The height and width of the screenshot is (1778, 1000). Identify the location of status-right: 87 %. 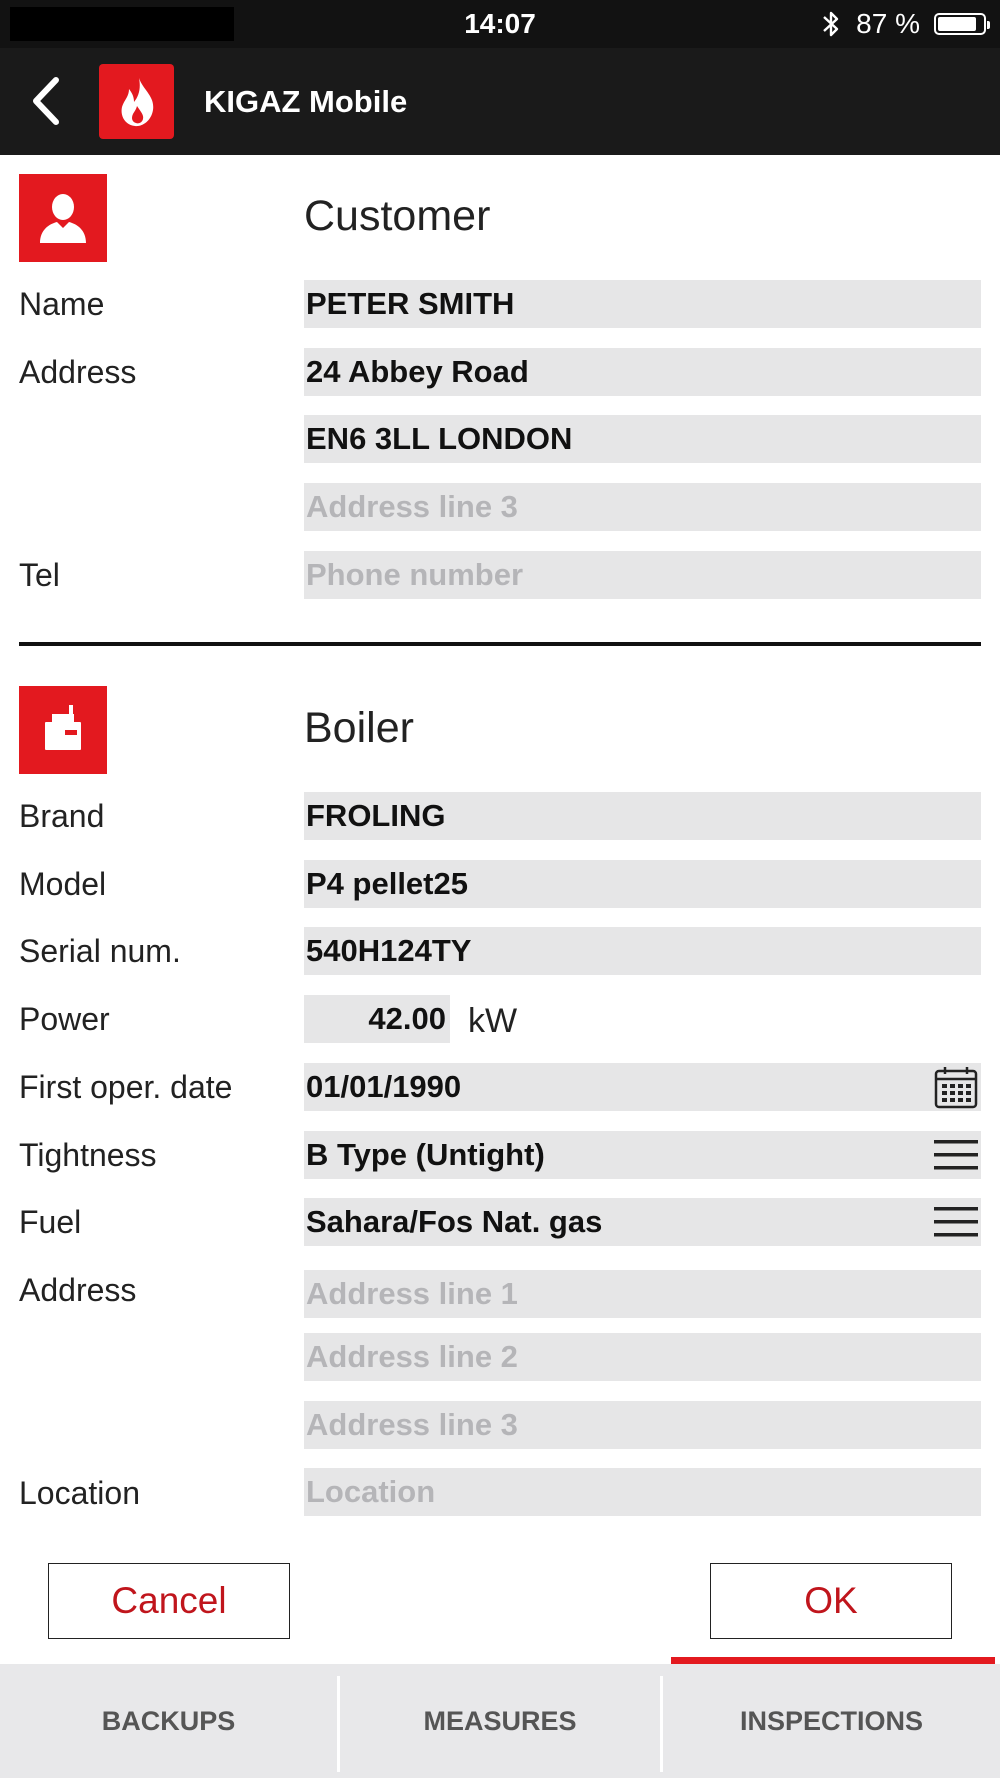
(905, 24).